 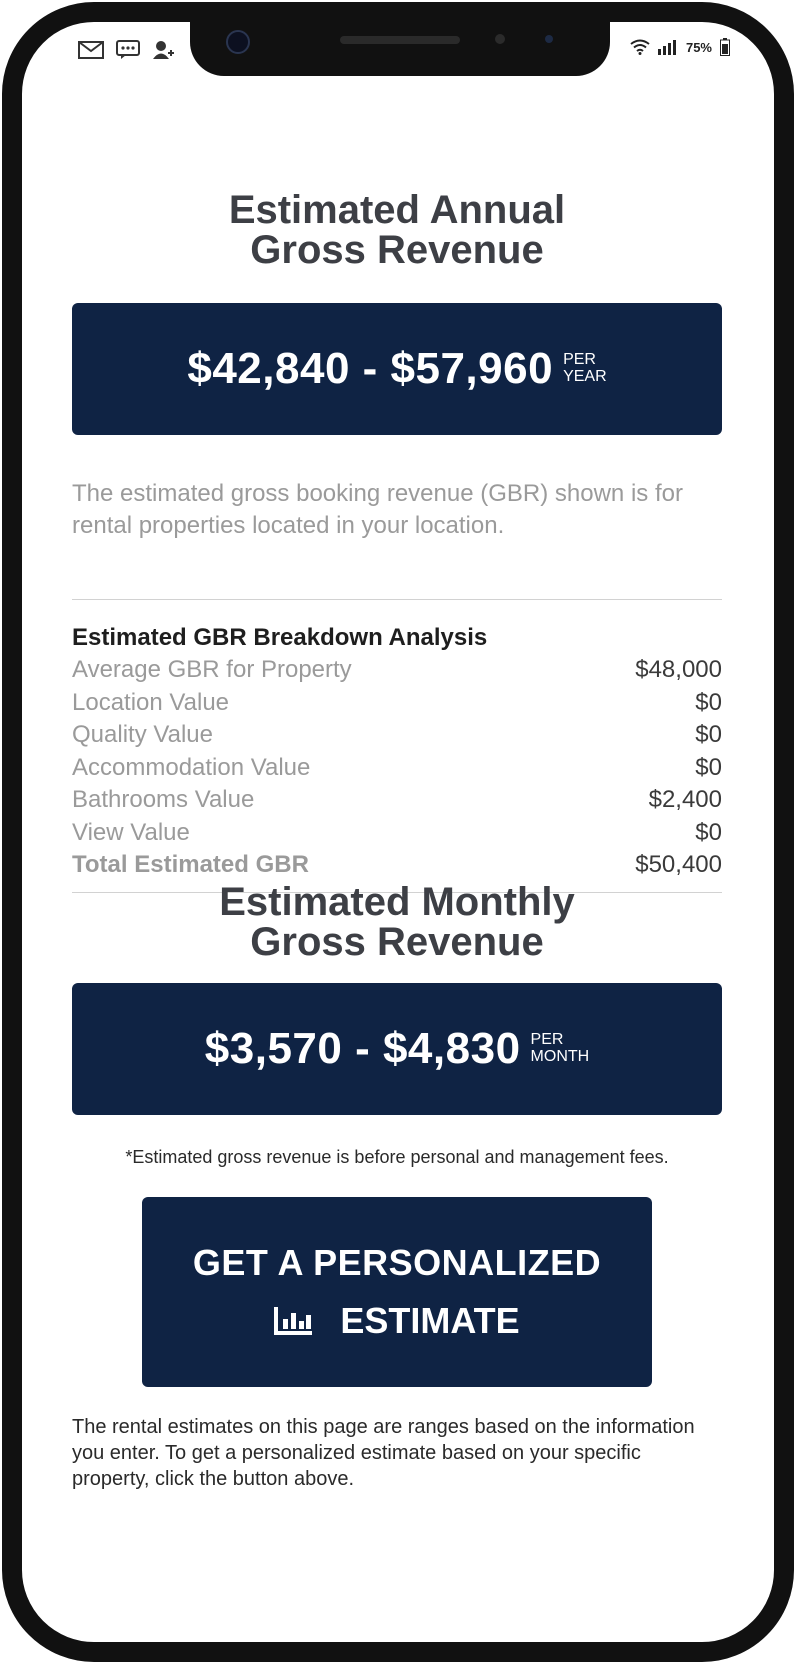 I want to click on front-camera, so click(x=238, y=42).